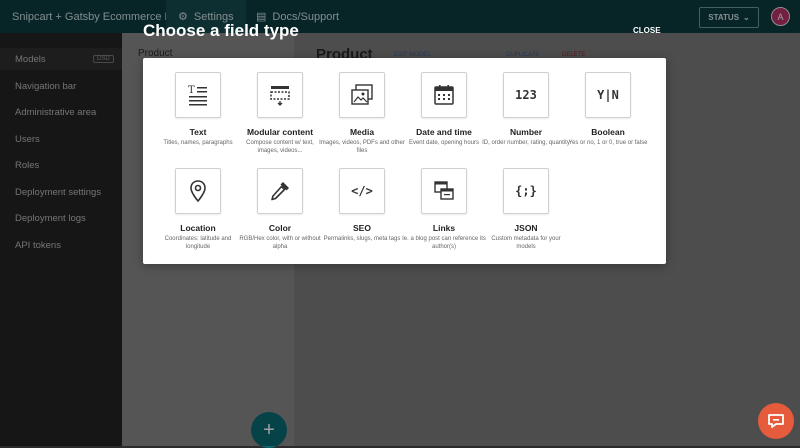 Image resolution: width=800 pixels, height=448 pixels. What do you see at coordinates (198, 191) in the screenshot?
I see `location-pin-icon` at bounding box center [198, 191].